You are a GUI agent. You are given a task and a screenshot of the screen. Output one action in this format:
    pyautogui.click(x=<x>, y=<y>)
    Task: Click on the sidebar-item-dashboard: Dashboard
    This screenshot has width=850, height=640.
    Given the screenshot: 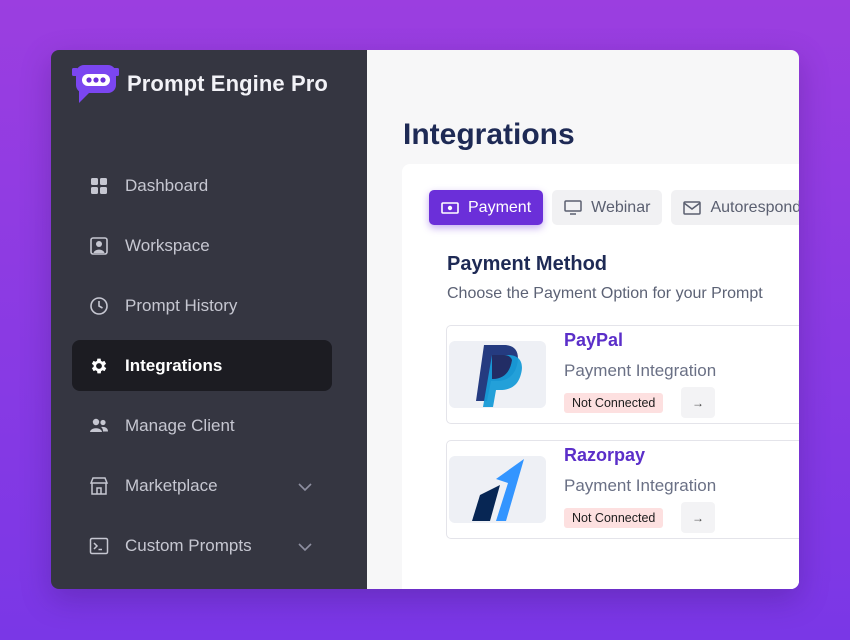 What is the action you would take?
    pyautogui.click(x=202, y=185)
    